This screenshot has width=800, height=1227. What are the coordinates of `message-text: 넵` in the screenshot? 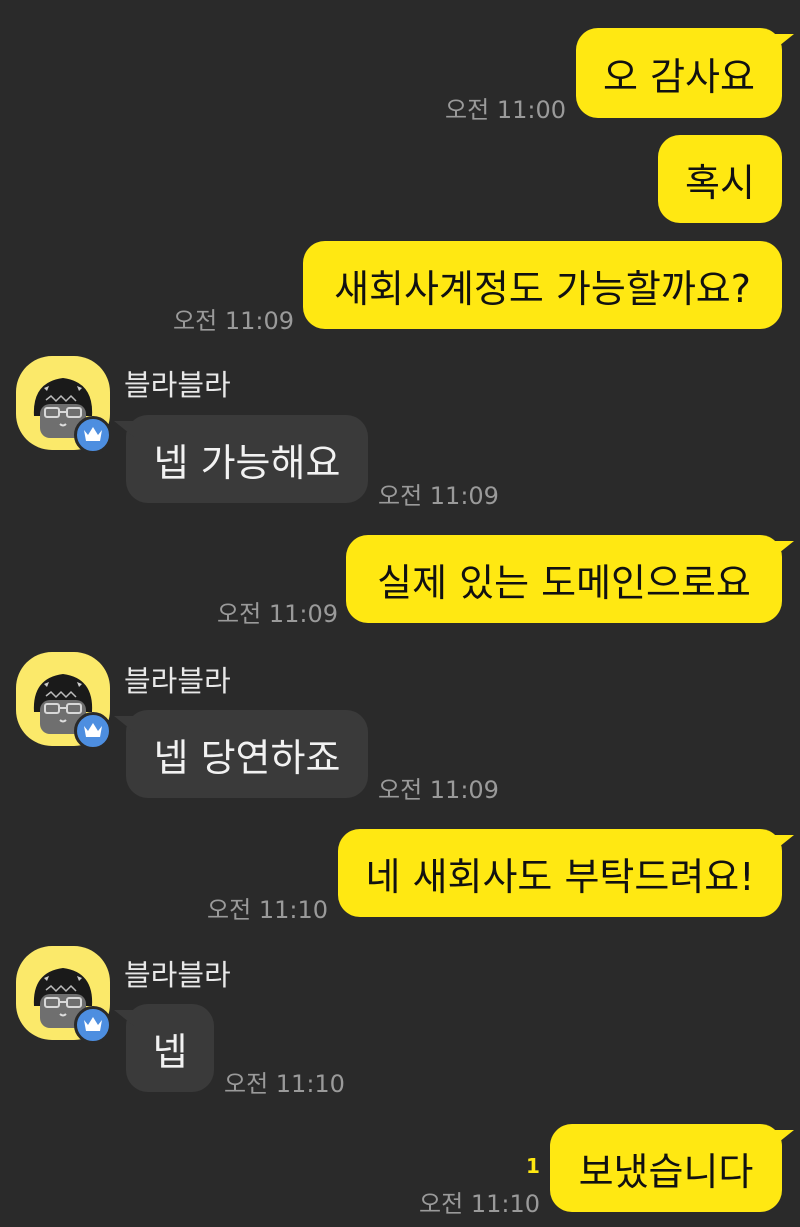 It's located at (170, 1051).